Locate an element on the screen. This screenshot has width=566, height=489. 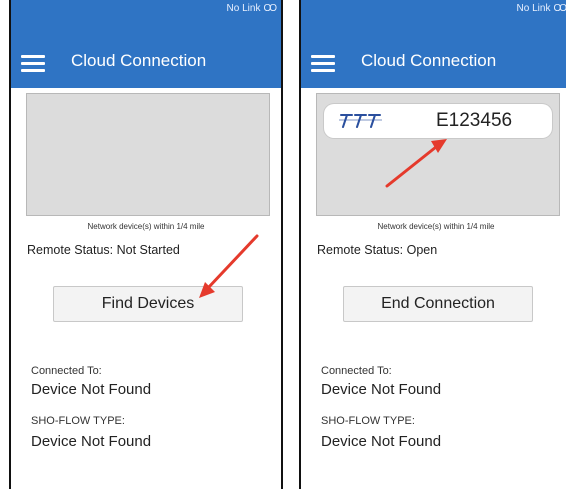
remote-status: Remote Status: Open is located at coordinates (377, 250).